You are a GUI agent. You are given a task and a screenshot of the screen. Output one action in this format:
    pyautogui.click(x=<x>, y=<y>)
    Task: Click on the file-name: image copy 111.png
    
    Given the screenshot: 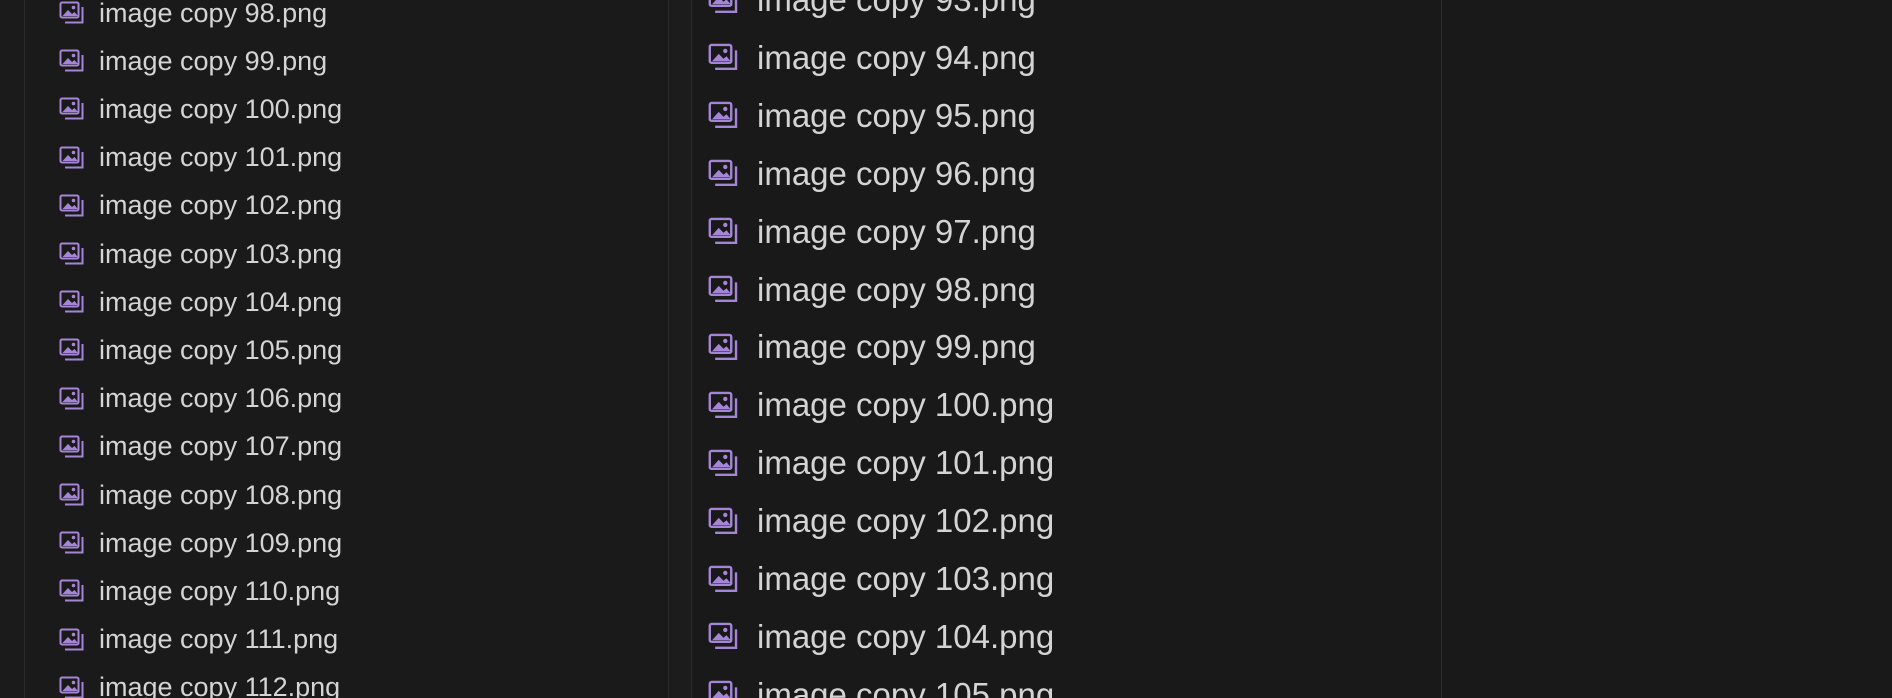 What is the action you would take?
    pyautogui.click(x=219, y=639)
    